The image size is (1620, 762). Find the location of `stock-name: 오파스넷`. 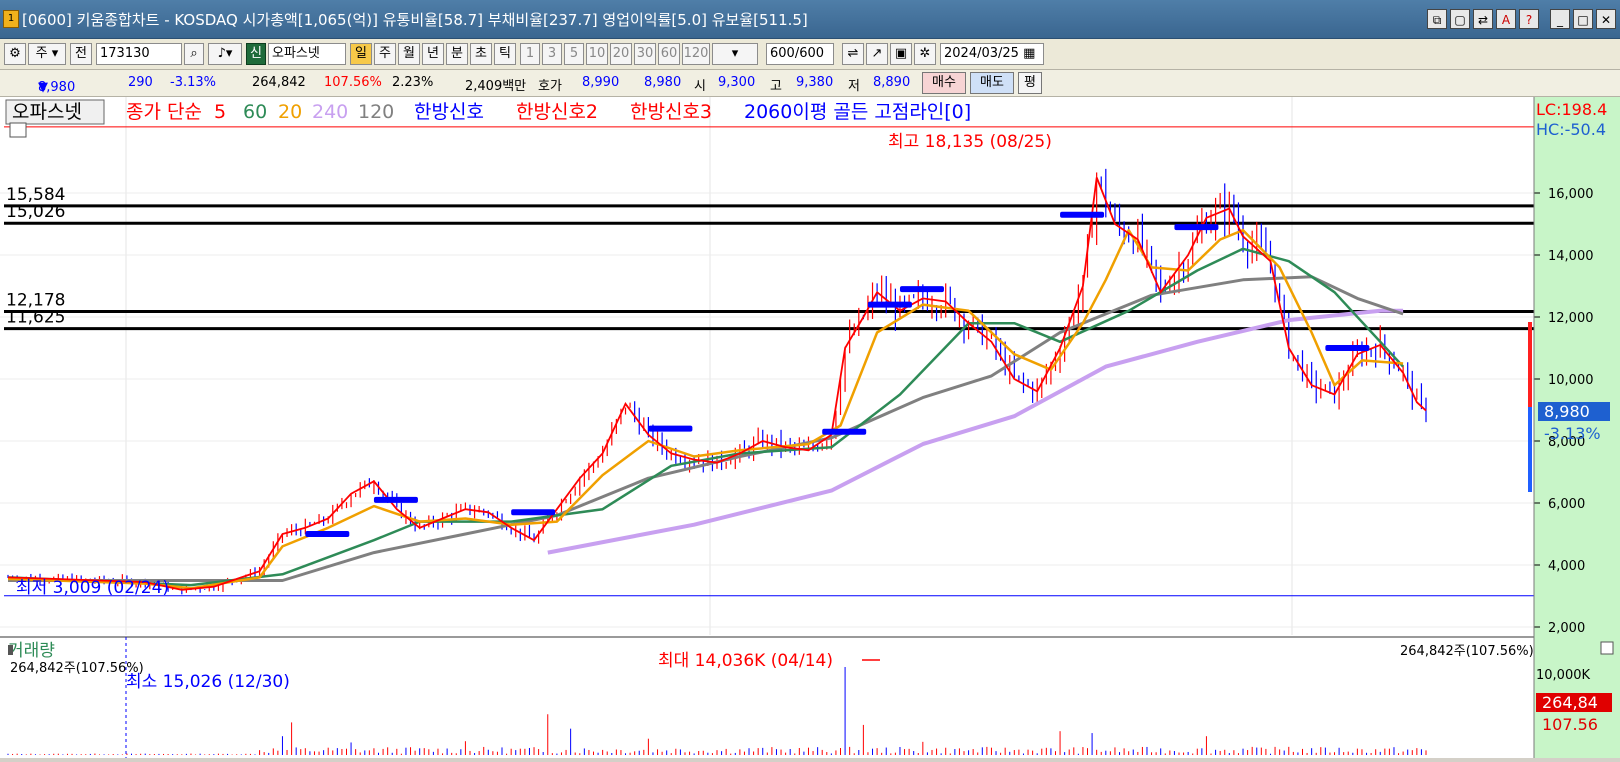

stock-name: 오파스넷 is located at coordinates (296, 53).